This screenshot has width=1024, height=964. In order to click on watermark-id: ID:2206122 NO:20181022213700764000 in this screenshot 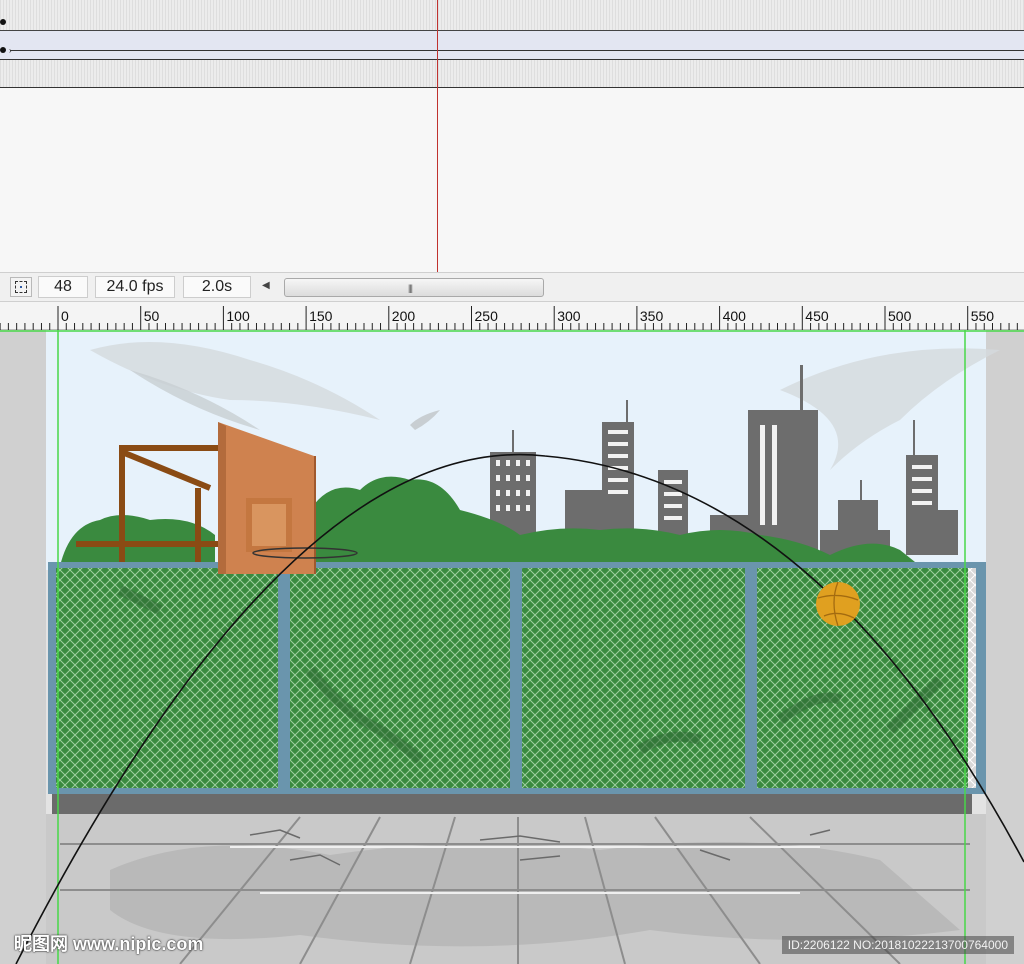, I will do `click(897, 945)`.